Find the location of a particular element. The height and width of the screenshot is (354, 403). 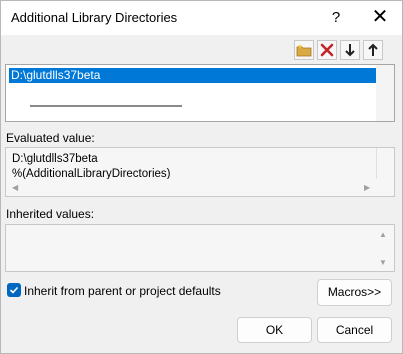

evaluated-horizontal-scrollbar: ◀ ▶ is located at coordinates (200, 187).